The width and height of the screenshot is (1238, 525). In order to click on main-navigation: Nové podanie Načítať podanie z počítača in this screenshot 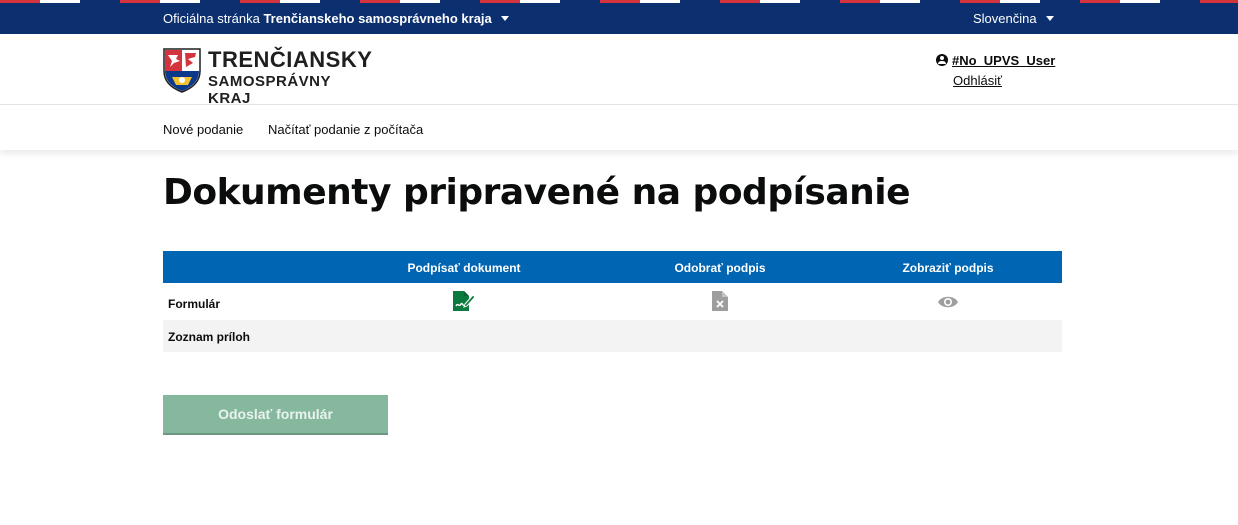, I will do `click(619, 127)`.